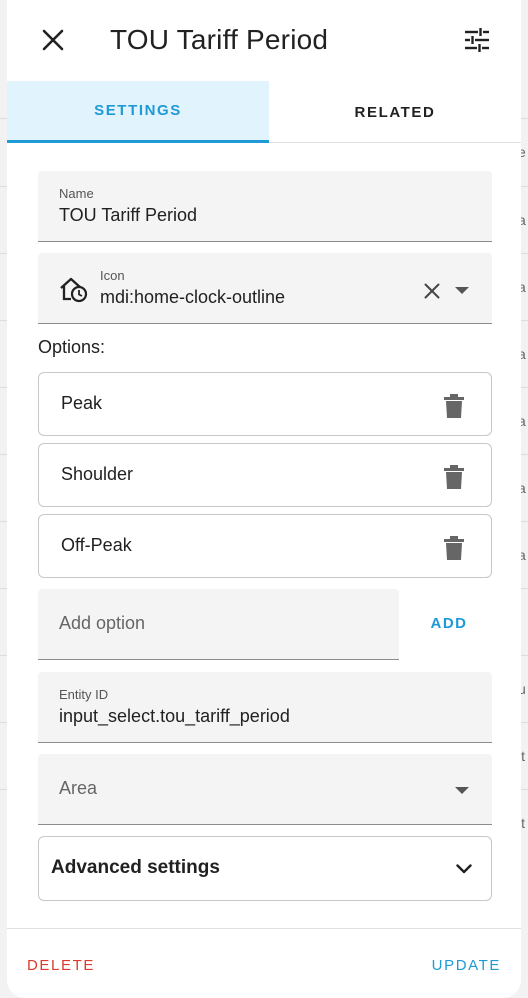 This screenshot has height=998, width=528. What do you see at coordinates (73, 289) in the screenshot?
I see `home-clock-outline-icon` at bounding box center [73, 289].